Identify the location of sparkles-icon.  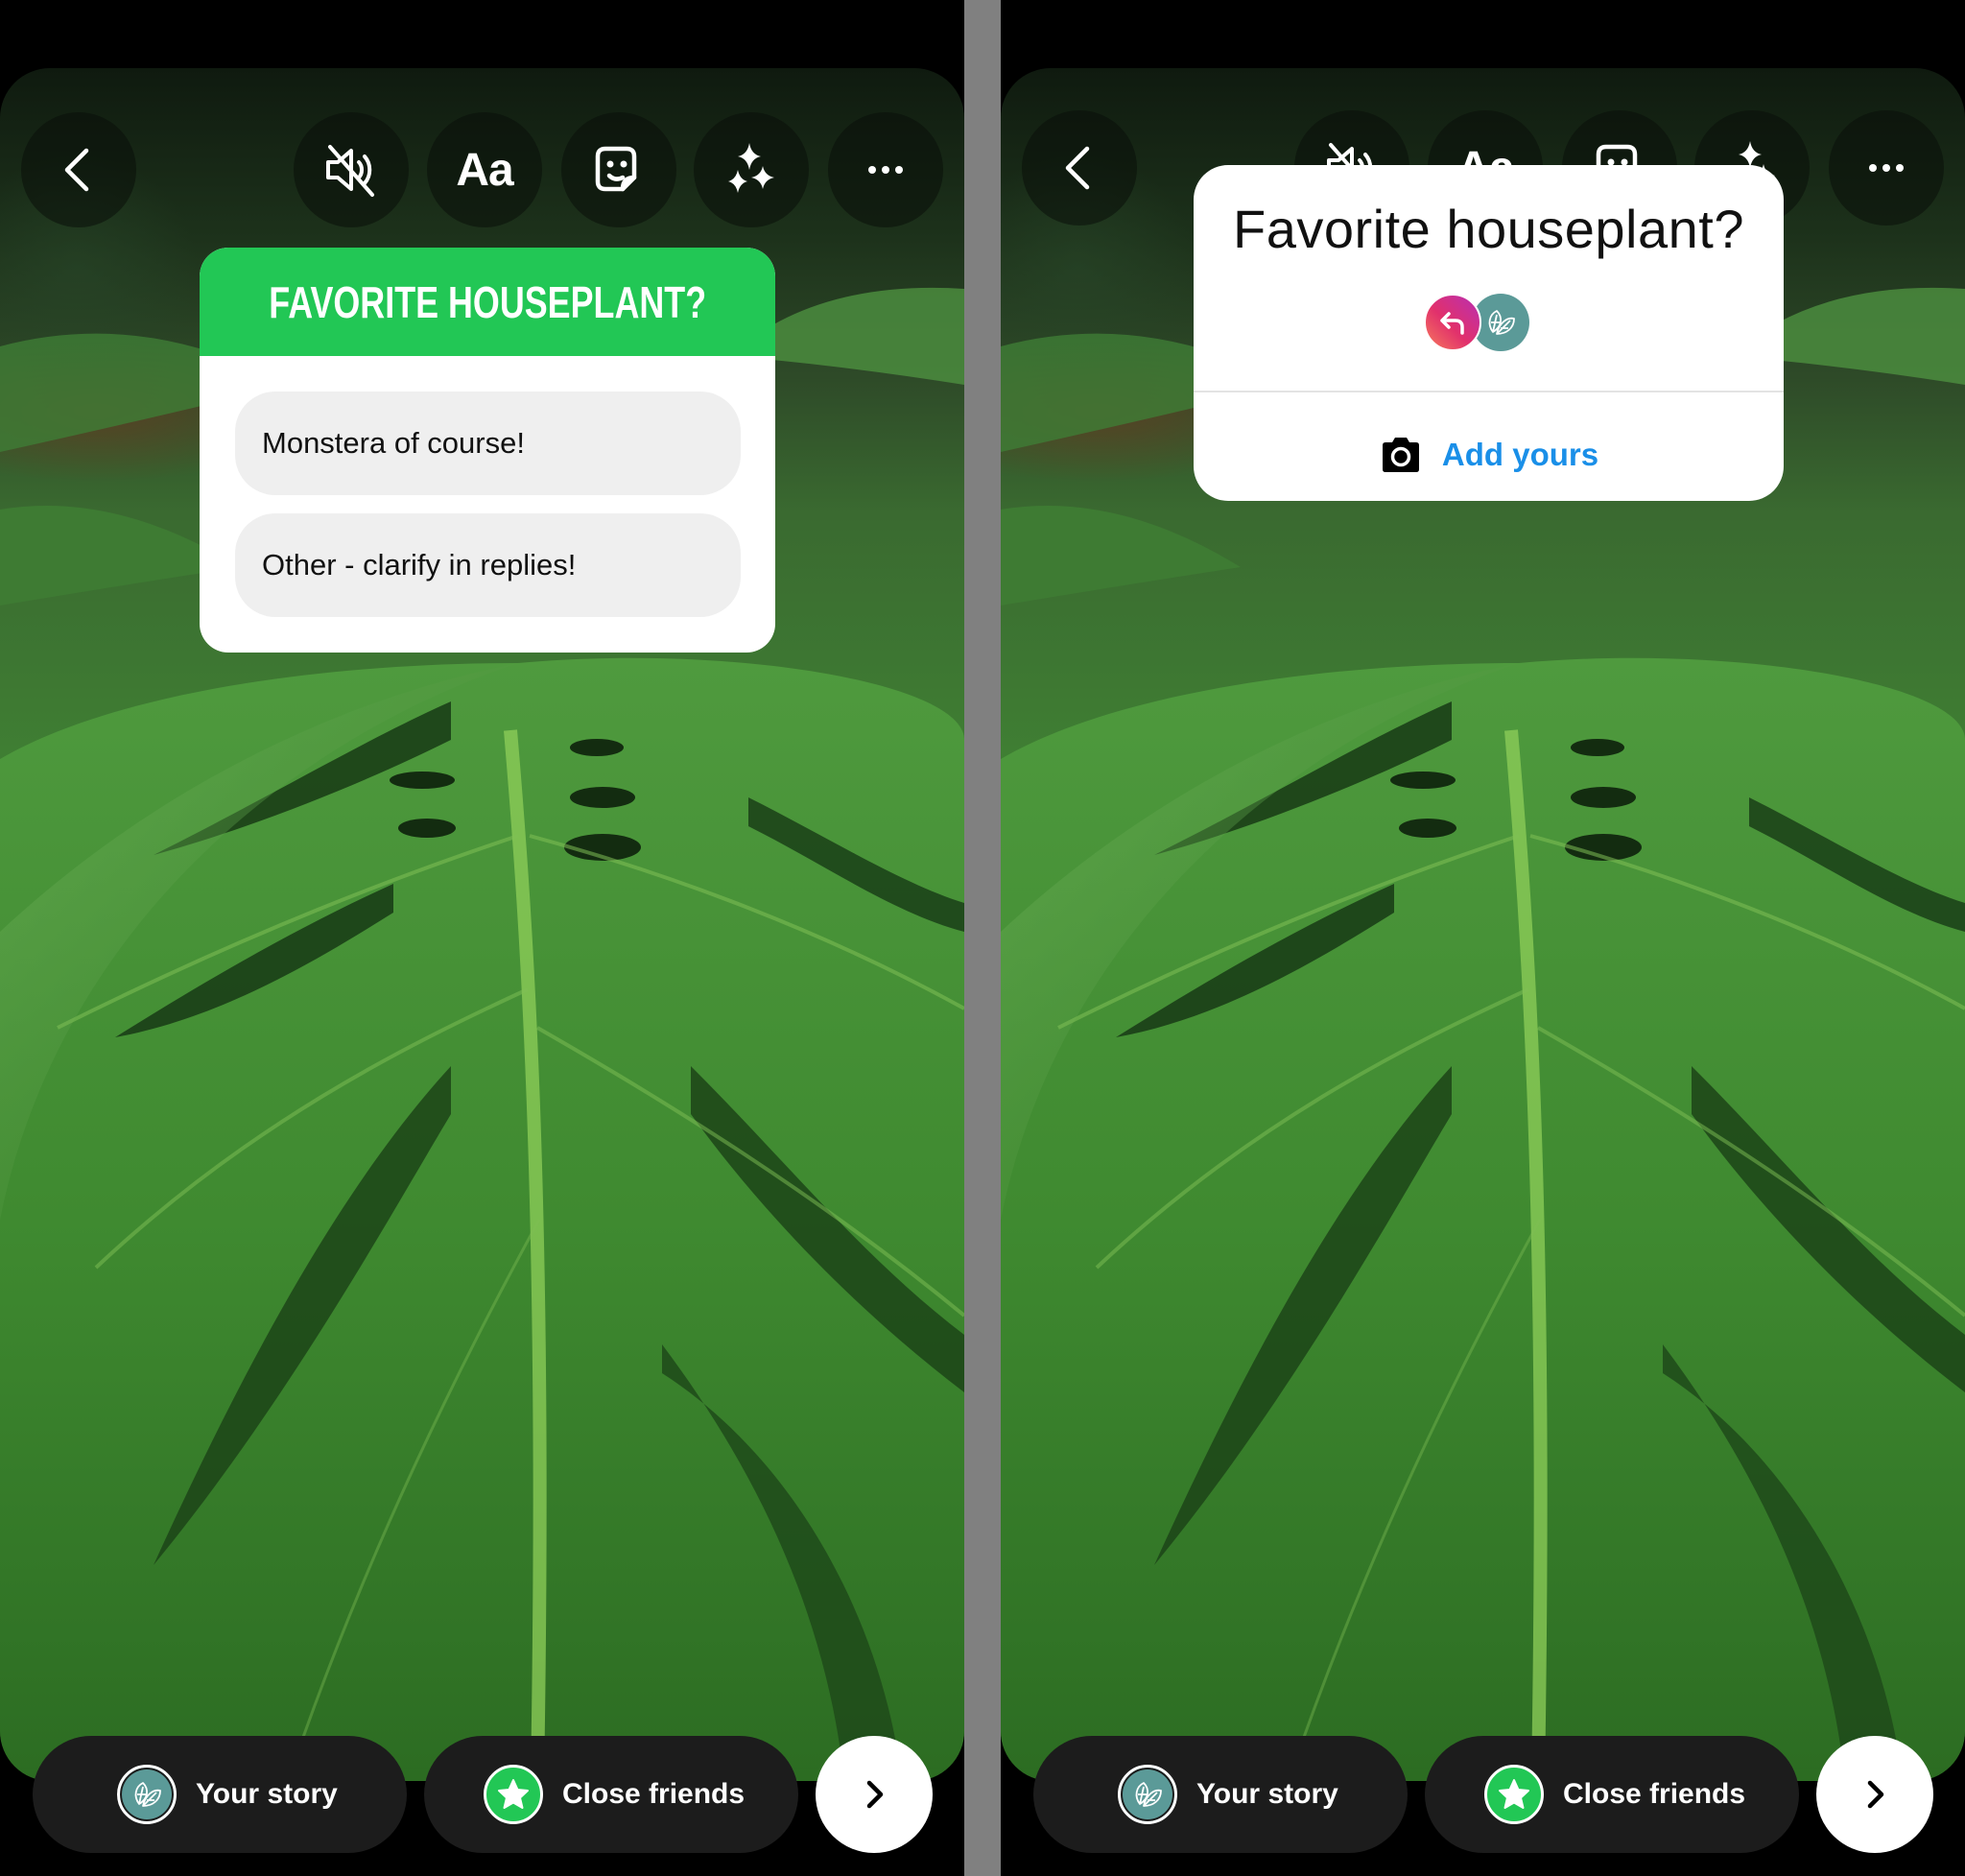
(751, 168).